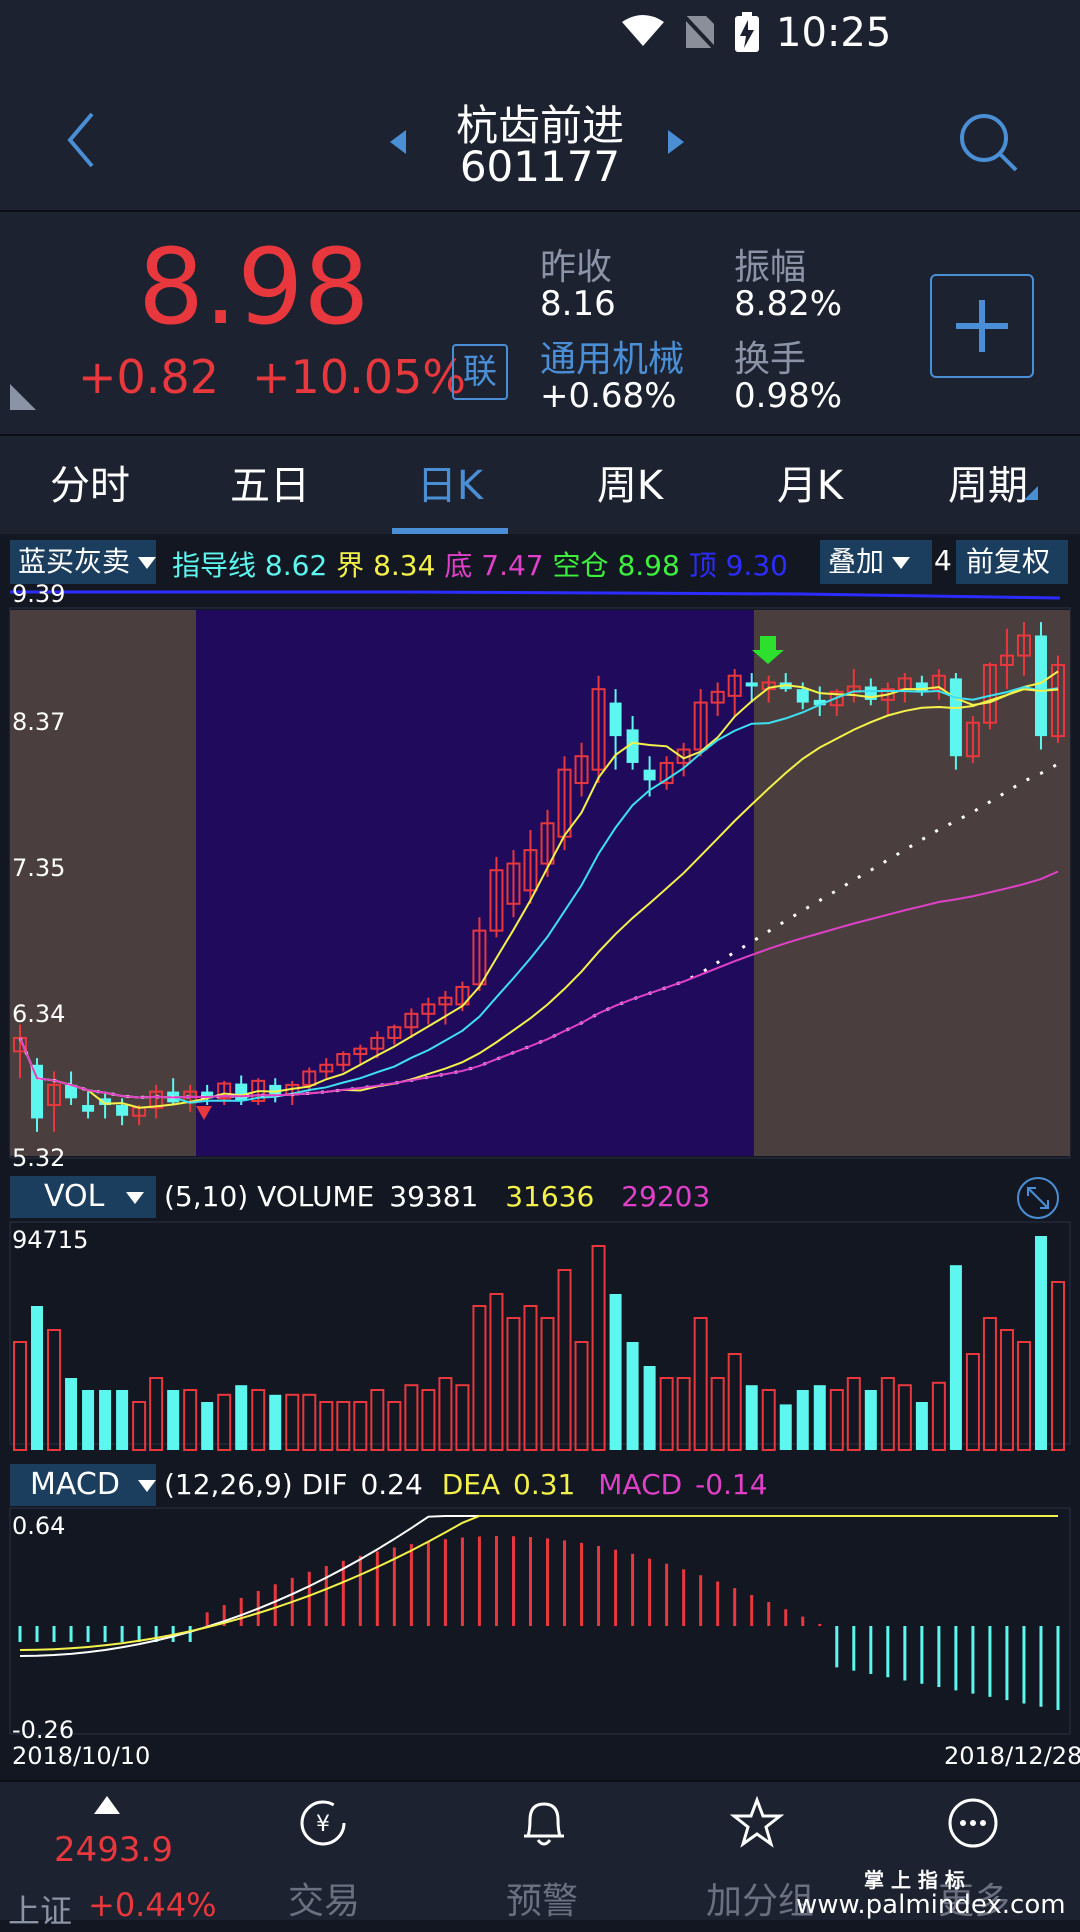 This screenshot has height=1932, width=1080. What do you see at coordinates (1012, 562) in the screenshot?
I see `adjust-select: 前复权` at bounding box center [1012, 562].